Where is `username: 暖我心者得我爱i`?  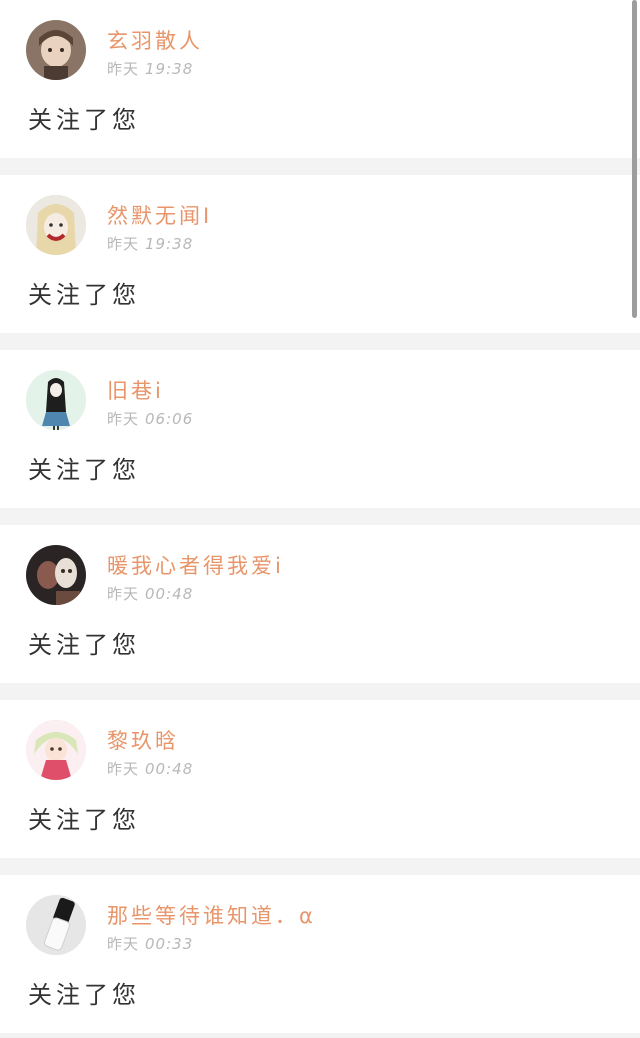 username: 暖我心者得我爱i is located at coordinates (195, 565).